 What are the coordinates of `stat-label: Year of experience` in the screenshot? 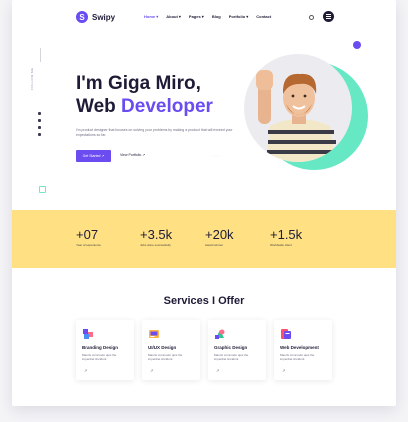 It's located at (88, 245).